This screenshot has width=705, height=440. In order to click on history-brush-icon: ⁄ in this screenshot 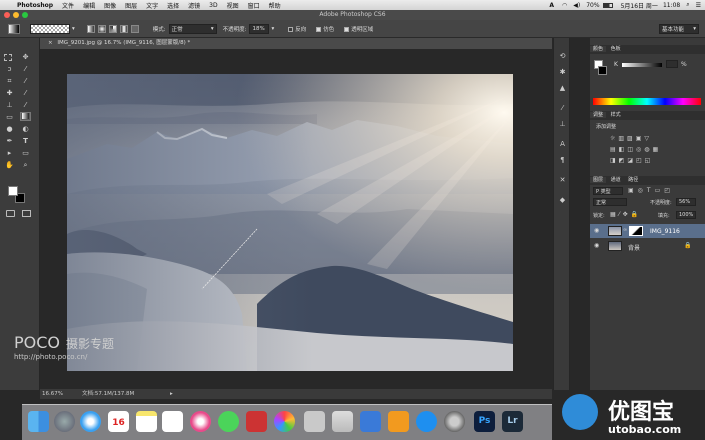, I will do `click(25, 105)`.